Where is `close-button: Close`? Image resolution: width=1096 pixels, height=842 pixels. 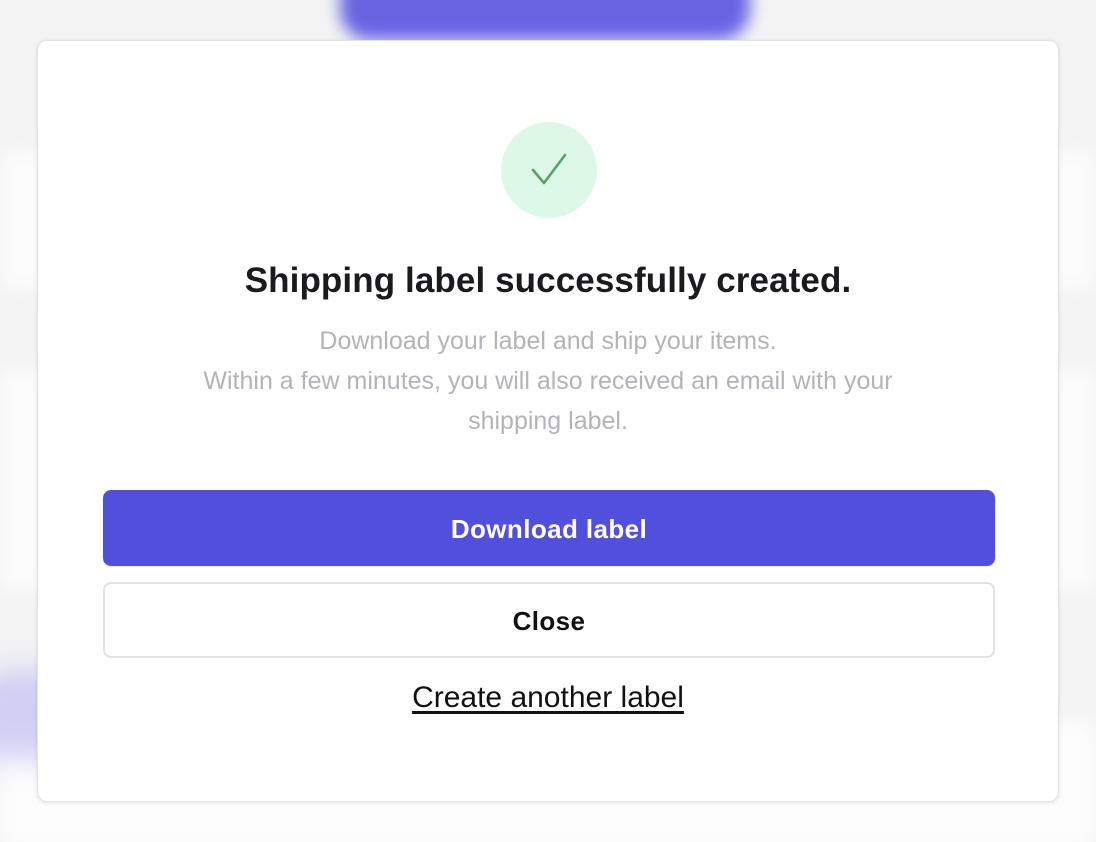
close-button: Close is located at coordinates (549, 620).